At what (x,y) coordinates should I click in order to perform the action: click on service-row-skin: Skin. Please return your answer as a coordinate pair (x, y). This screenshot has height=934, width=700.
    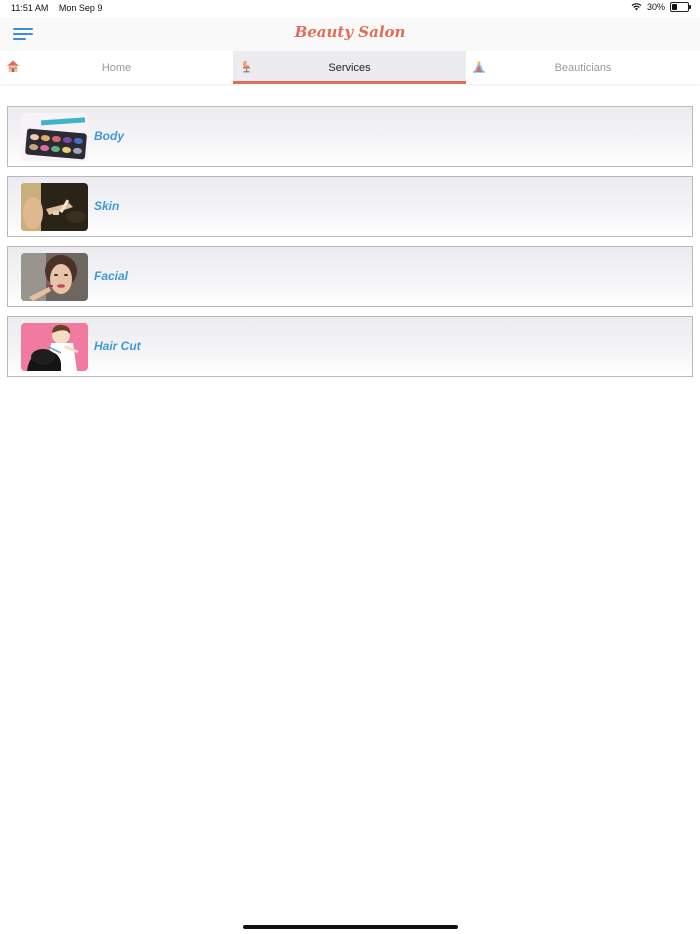
    Looking at the image, I should click on (350, 206).